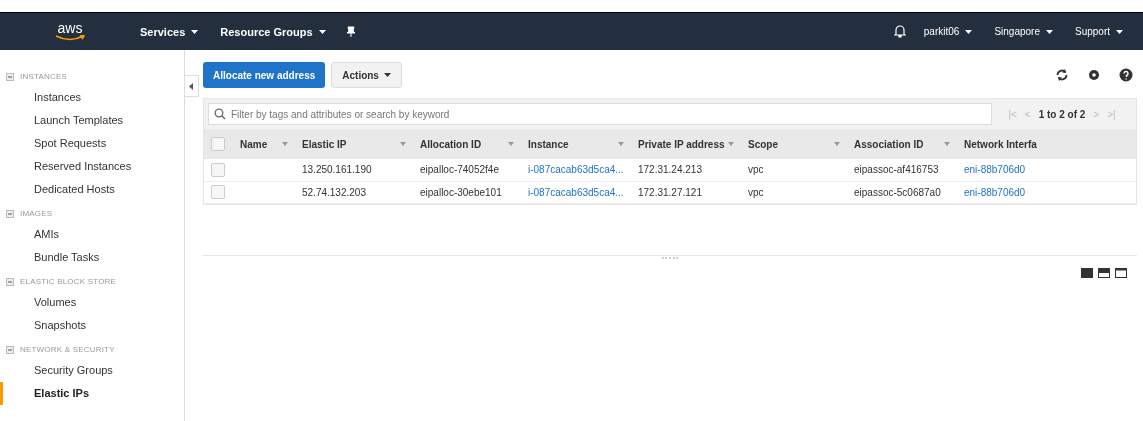 The image size is (1143, 421). What do you see at coordinates (92, 234) in the screenshot?
I see `sidebar-item: AMIs` at bounding box center [92, 234].